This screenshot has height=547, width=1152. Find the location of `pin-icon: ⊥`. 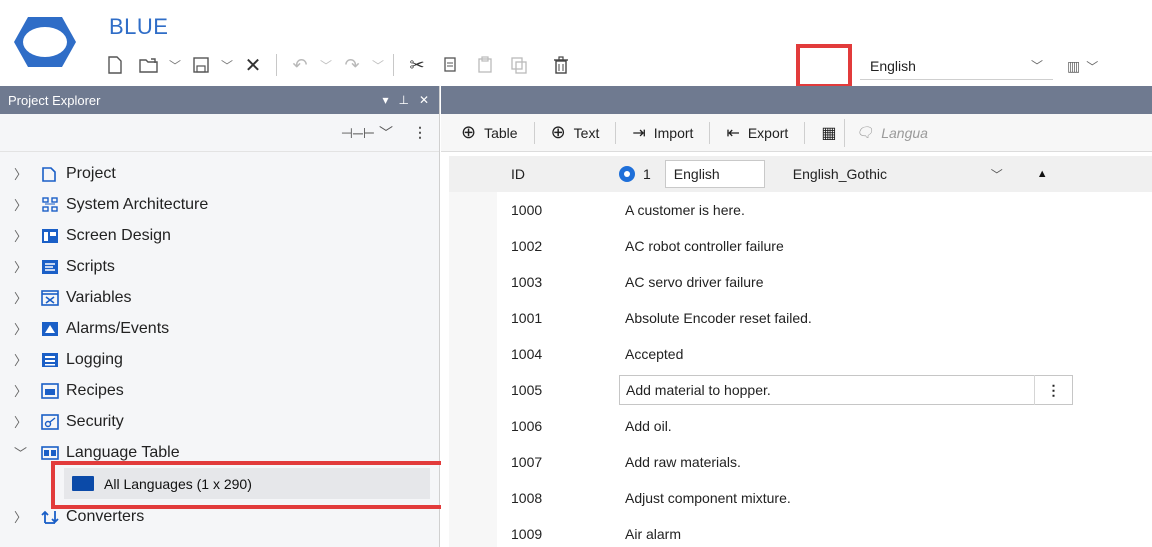

pin-icon: ⊥ is located at coordinates (403, 100).